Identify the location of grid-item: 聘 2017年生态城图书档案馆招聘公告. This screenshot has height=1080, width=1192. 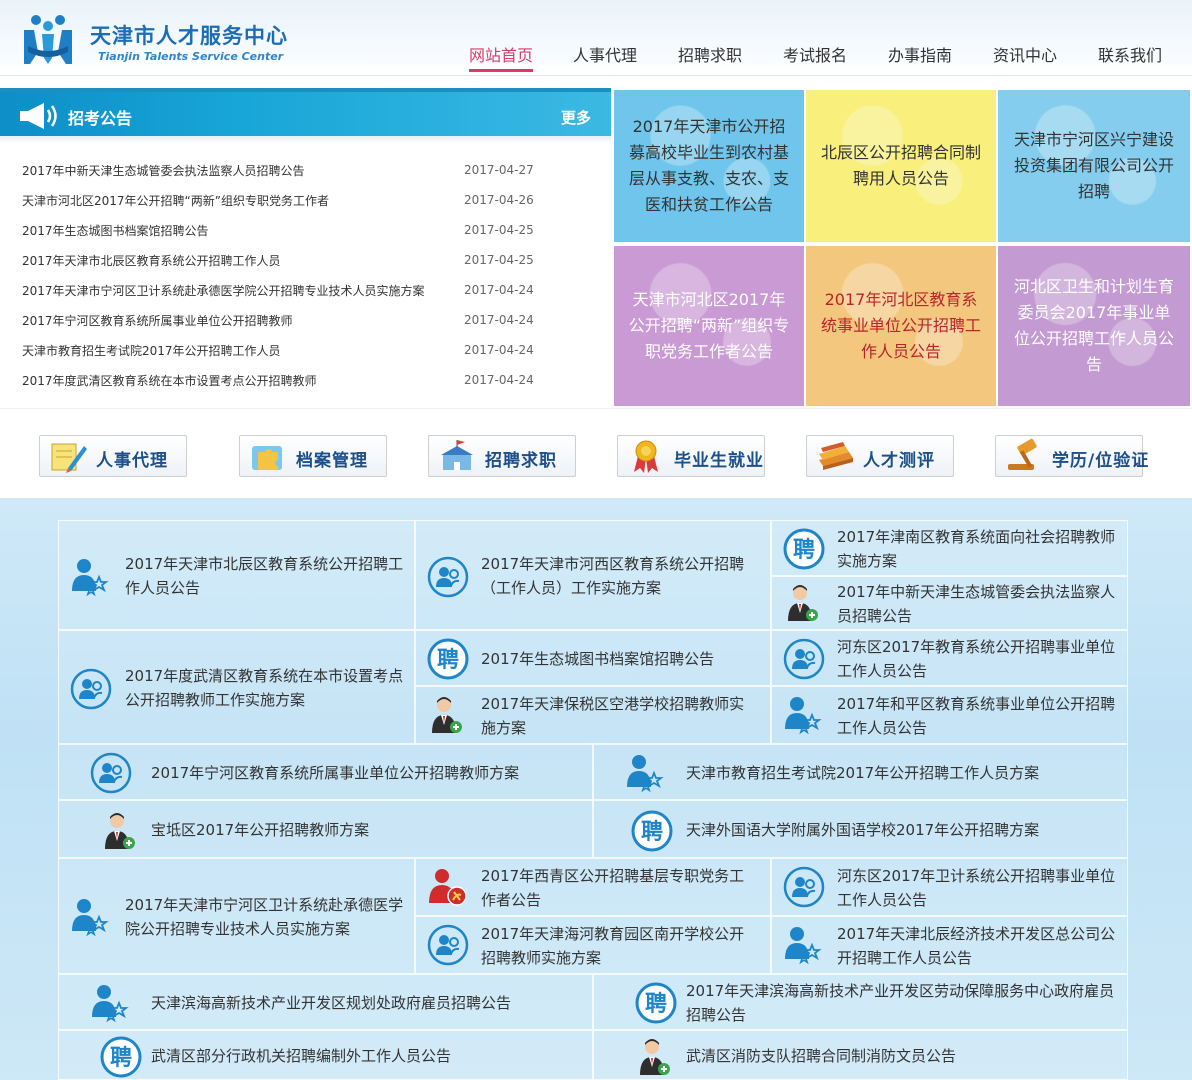
(593, 658).